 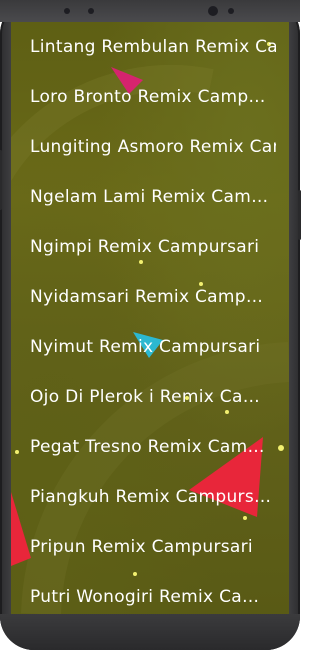 I want to click on song-title: Nyidamsari Remix Campursari, so click(x=150, y=297).